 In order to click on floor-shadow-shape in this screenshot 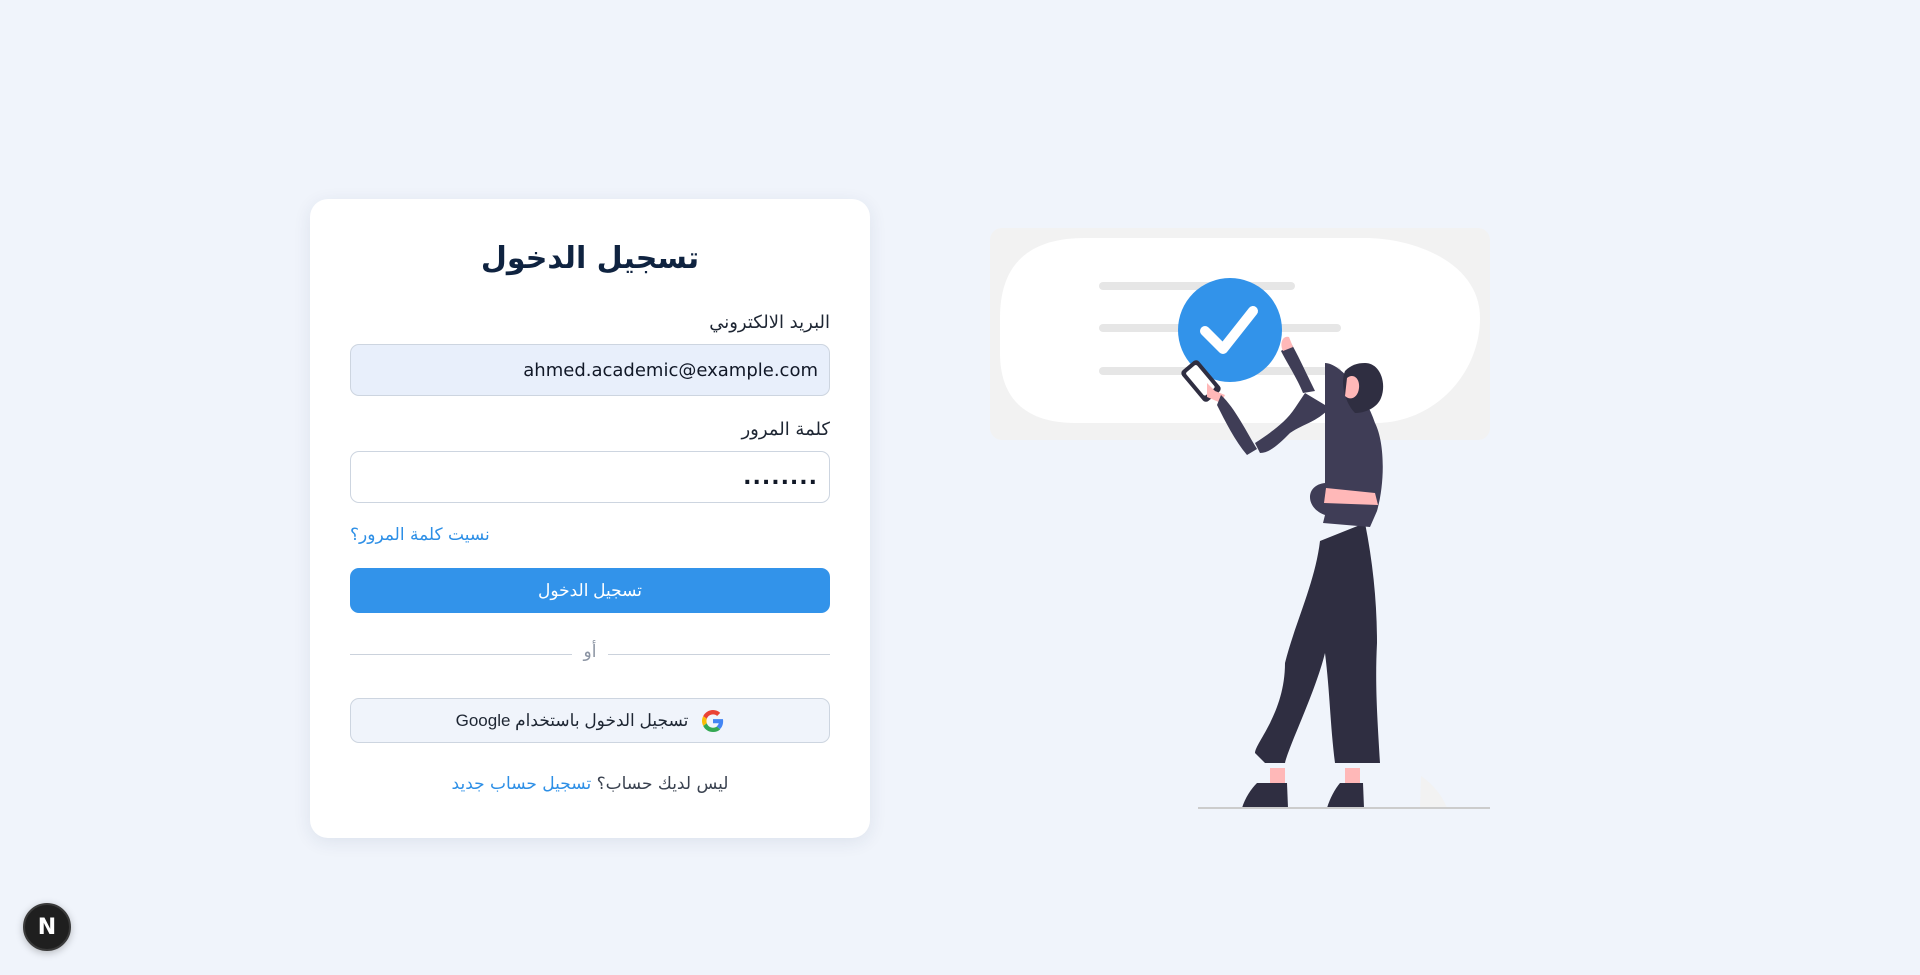, I will do `click(1433, 792)`.